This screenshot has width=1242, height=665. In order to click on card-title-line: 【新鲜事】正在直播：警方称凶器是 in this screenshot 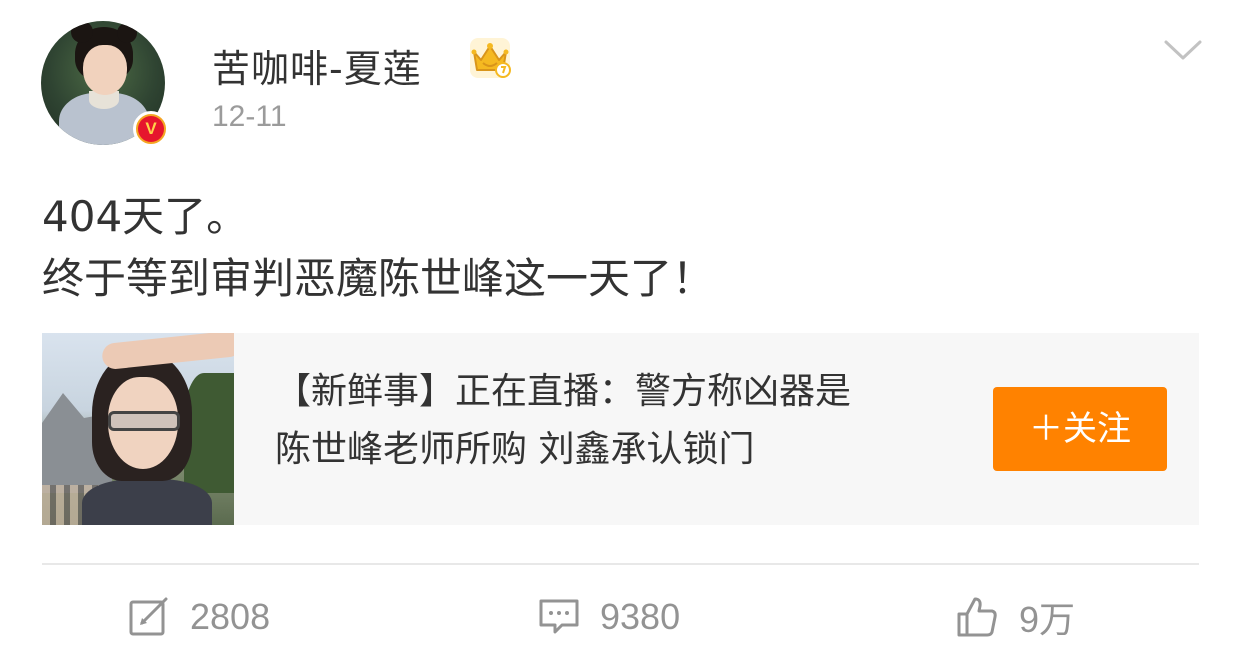, I will do `click(563, 391)`.